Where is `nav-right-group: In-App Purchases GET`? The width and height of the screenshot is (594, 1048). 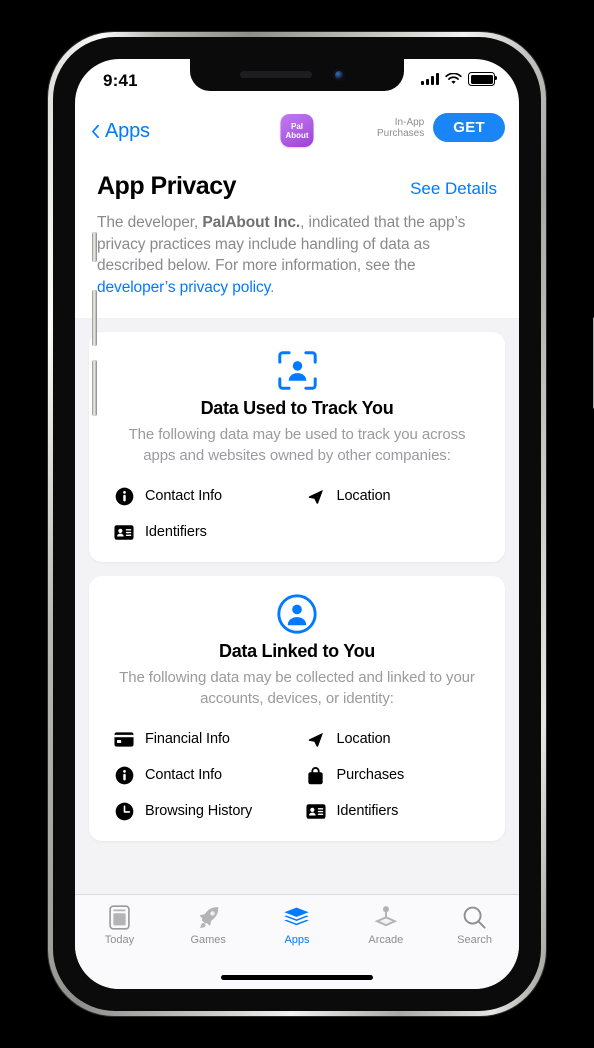 nav-right-group: In-App Purchases GET is located at coordinates (441, 127).